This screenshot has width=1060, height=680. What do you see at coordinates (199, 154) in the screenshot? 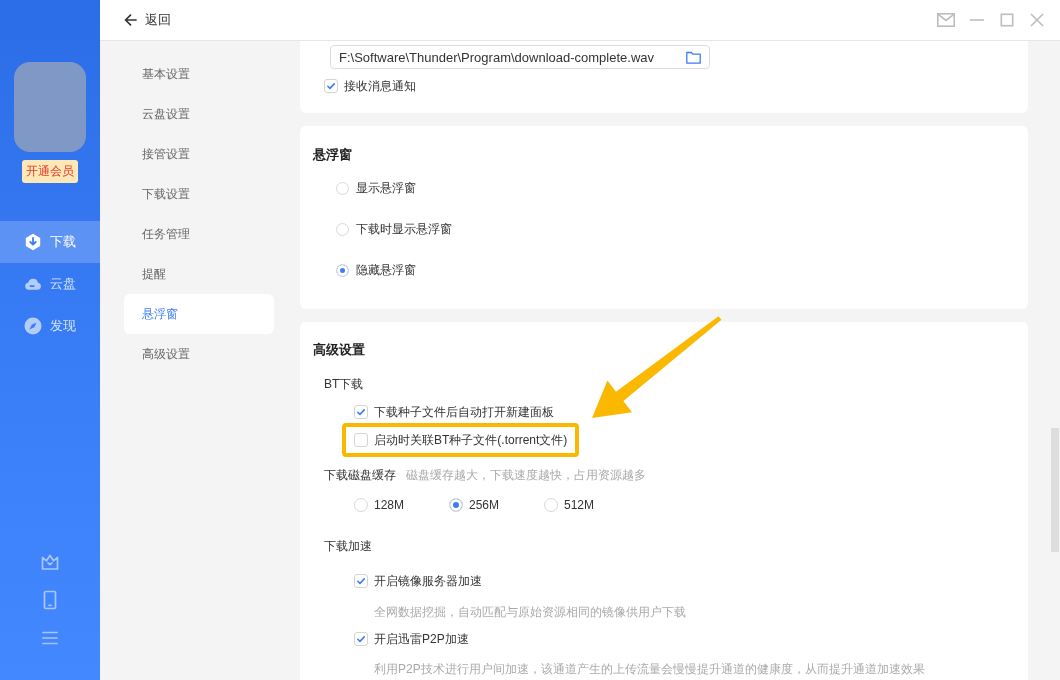
I see `settings-nav-item: 接管设置` at bounding box center [199, 154].